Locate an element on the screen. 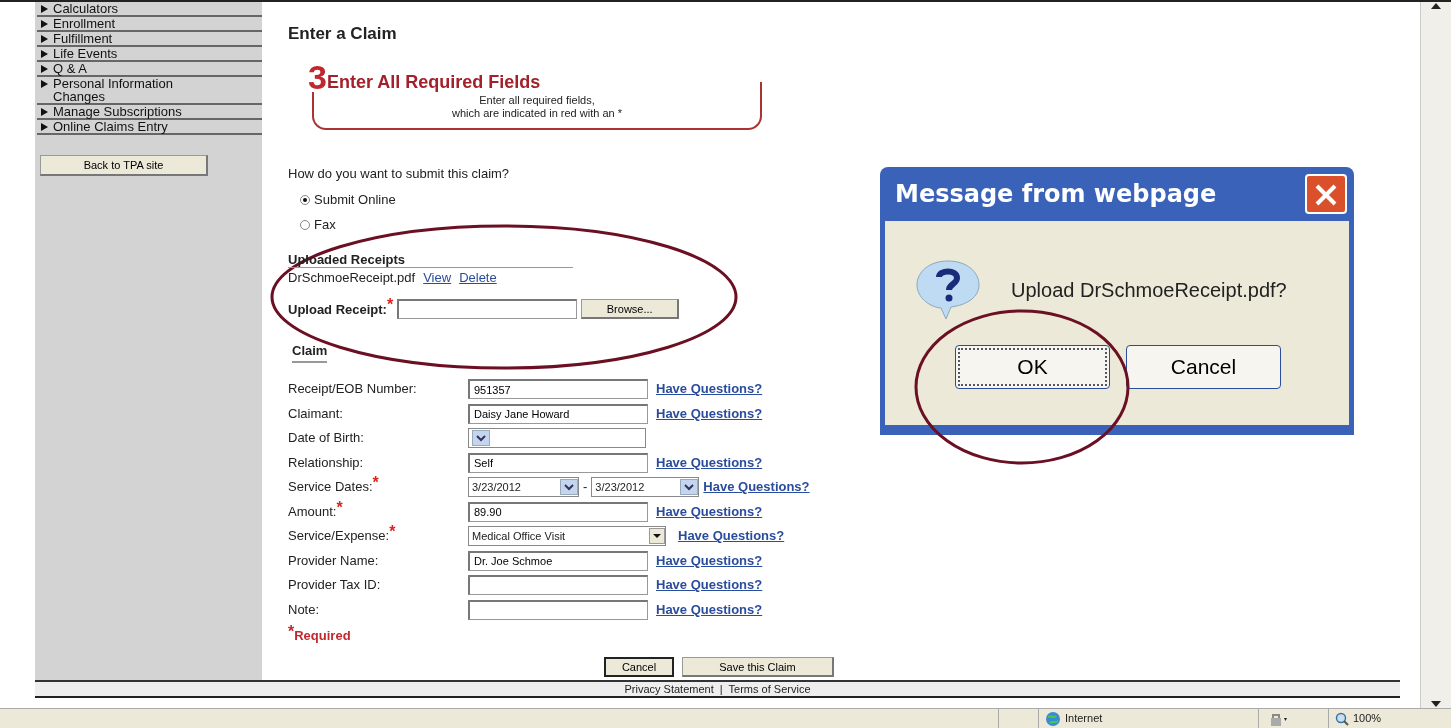 The width and height of the screenshot is (1451, 728). sidebar-link: Enrollment is located at coordinates (84, 23).